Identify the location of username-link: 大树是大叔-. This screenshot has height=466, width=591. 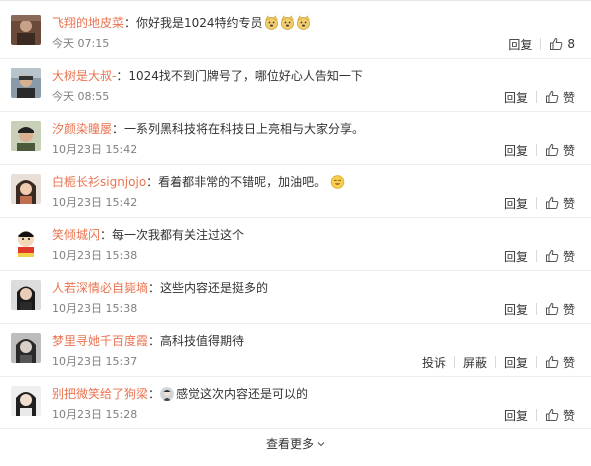
(84, 76).